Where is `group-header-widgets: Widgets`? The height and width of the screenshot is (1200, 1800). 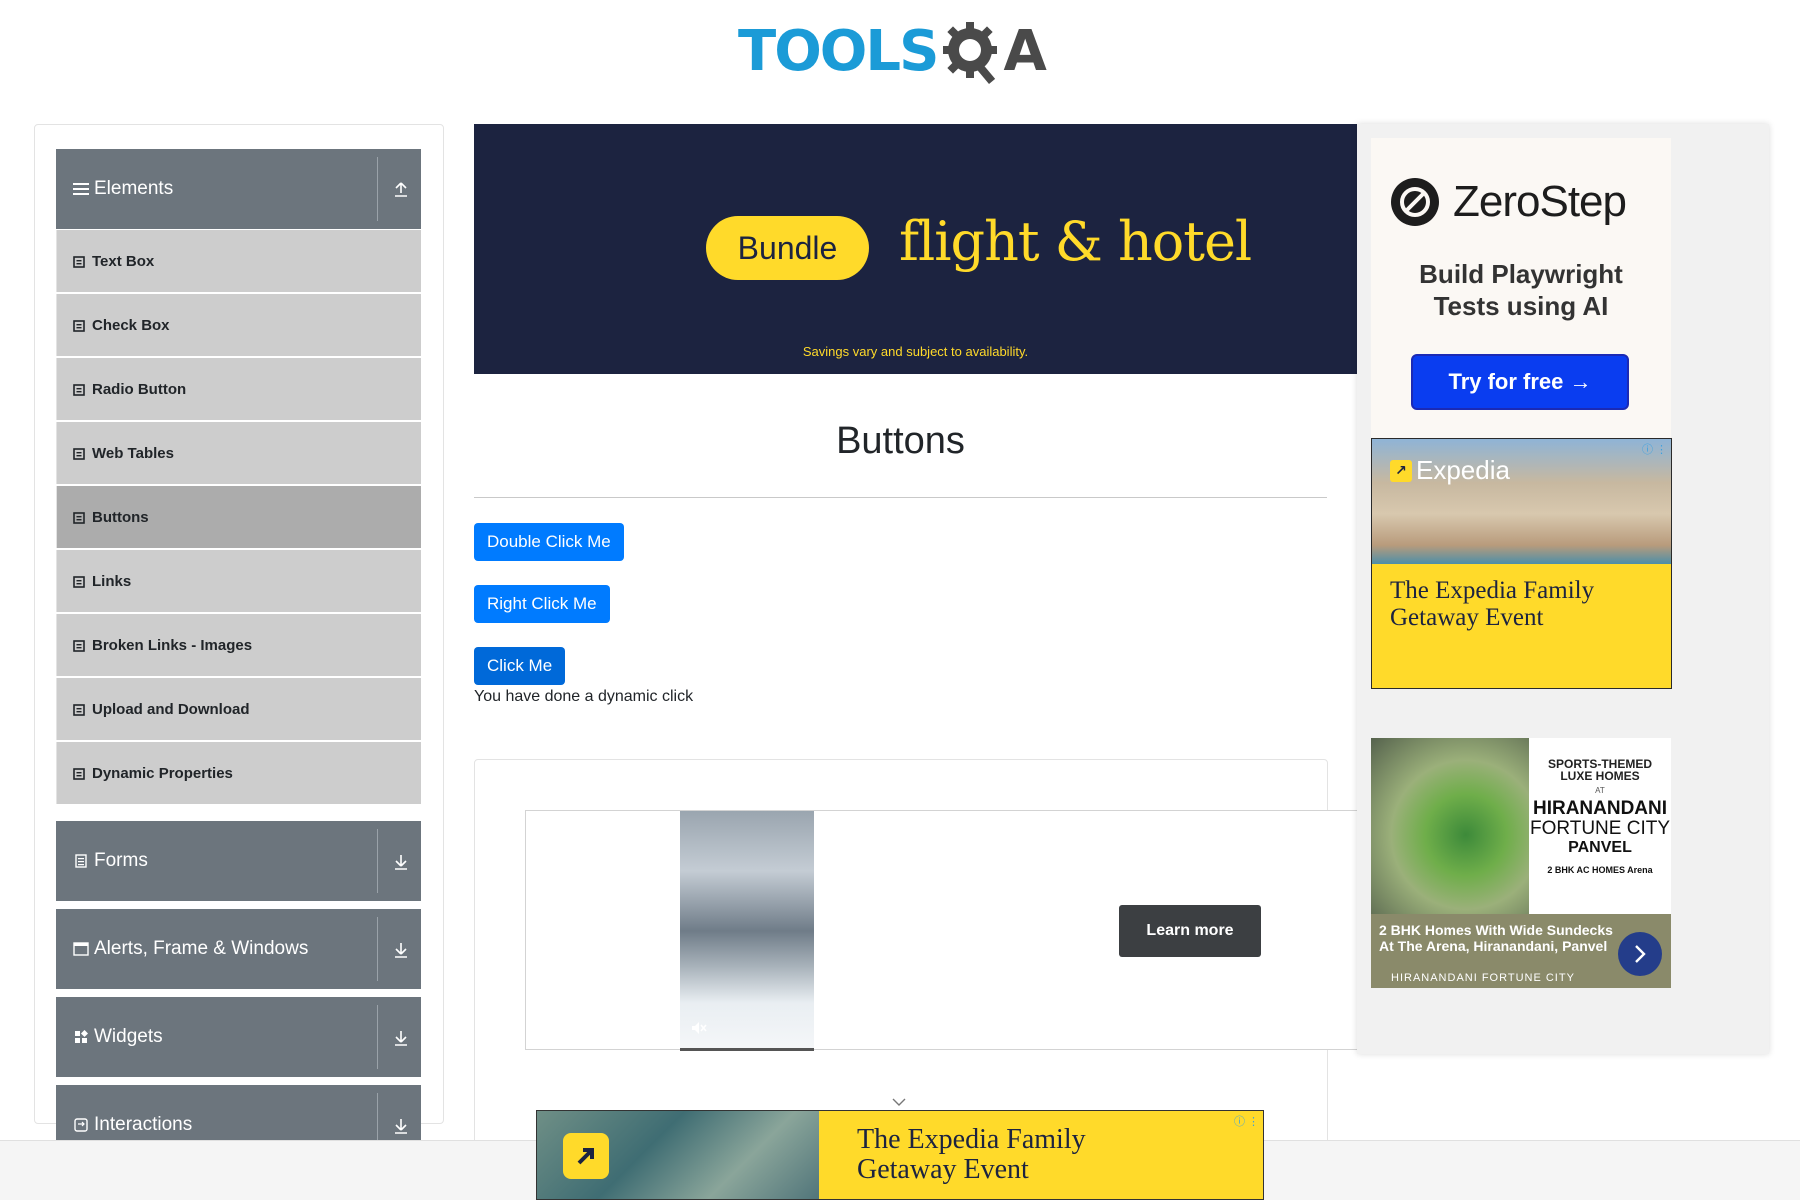
group-header-widgets: Widgets is located at coordinates (238, 1037).